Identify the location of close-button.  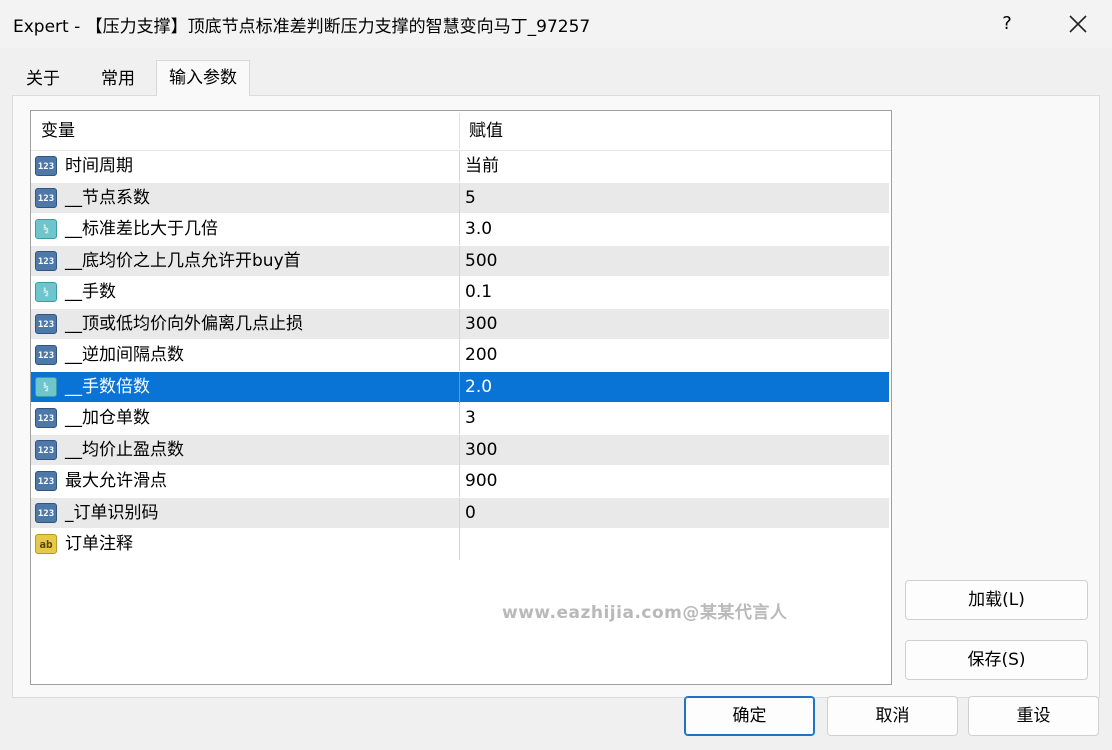
(1078, 24).